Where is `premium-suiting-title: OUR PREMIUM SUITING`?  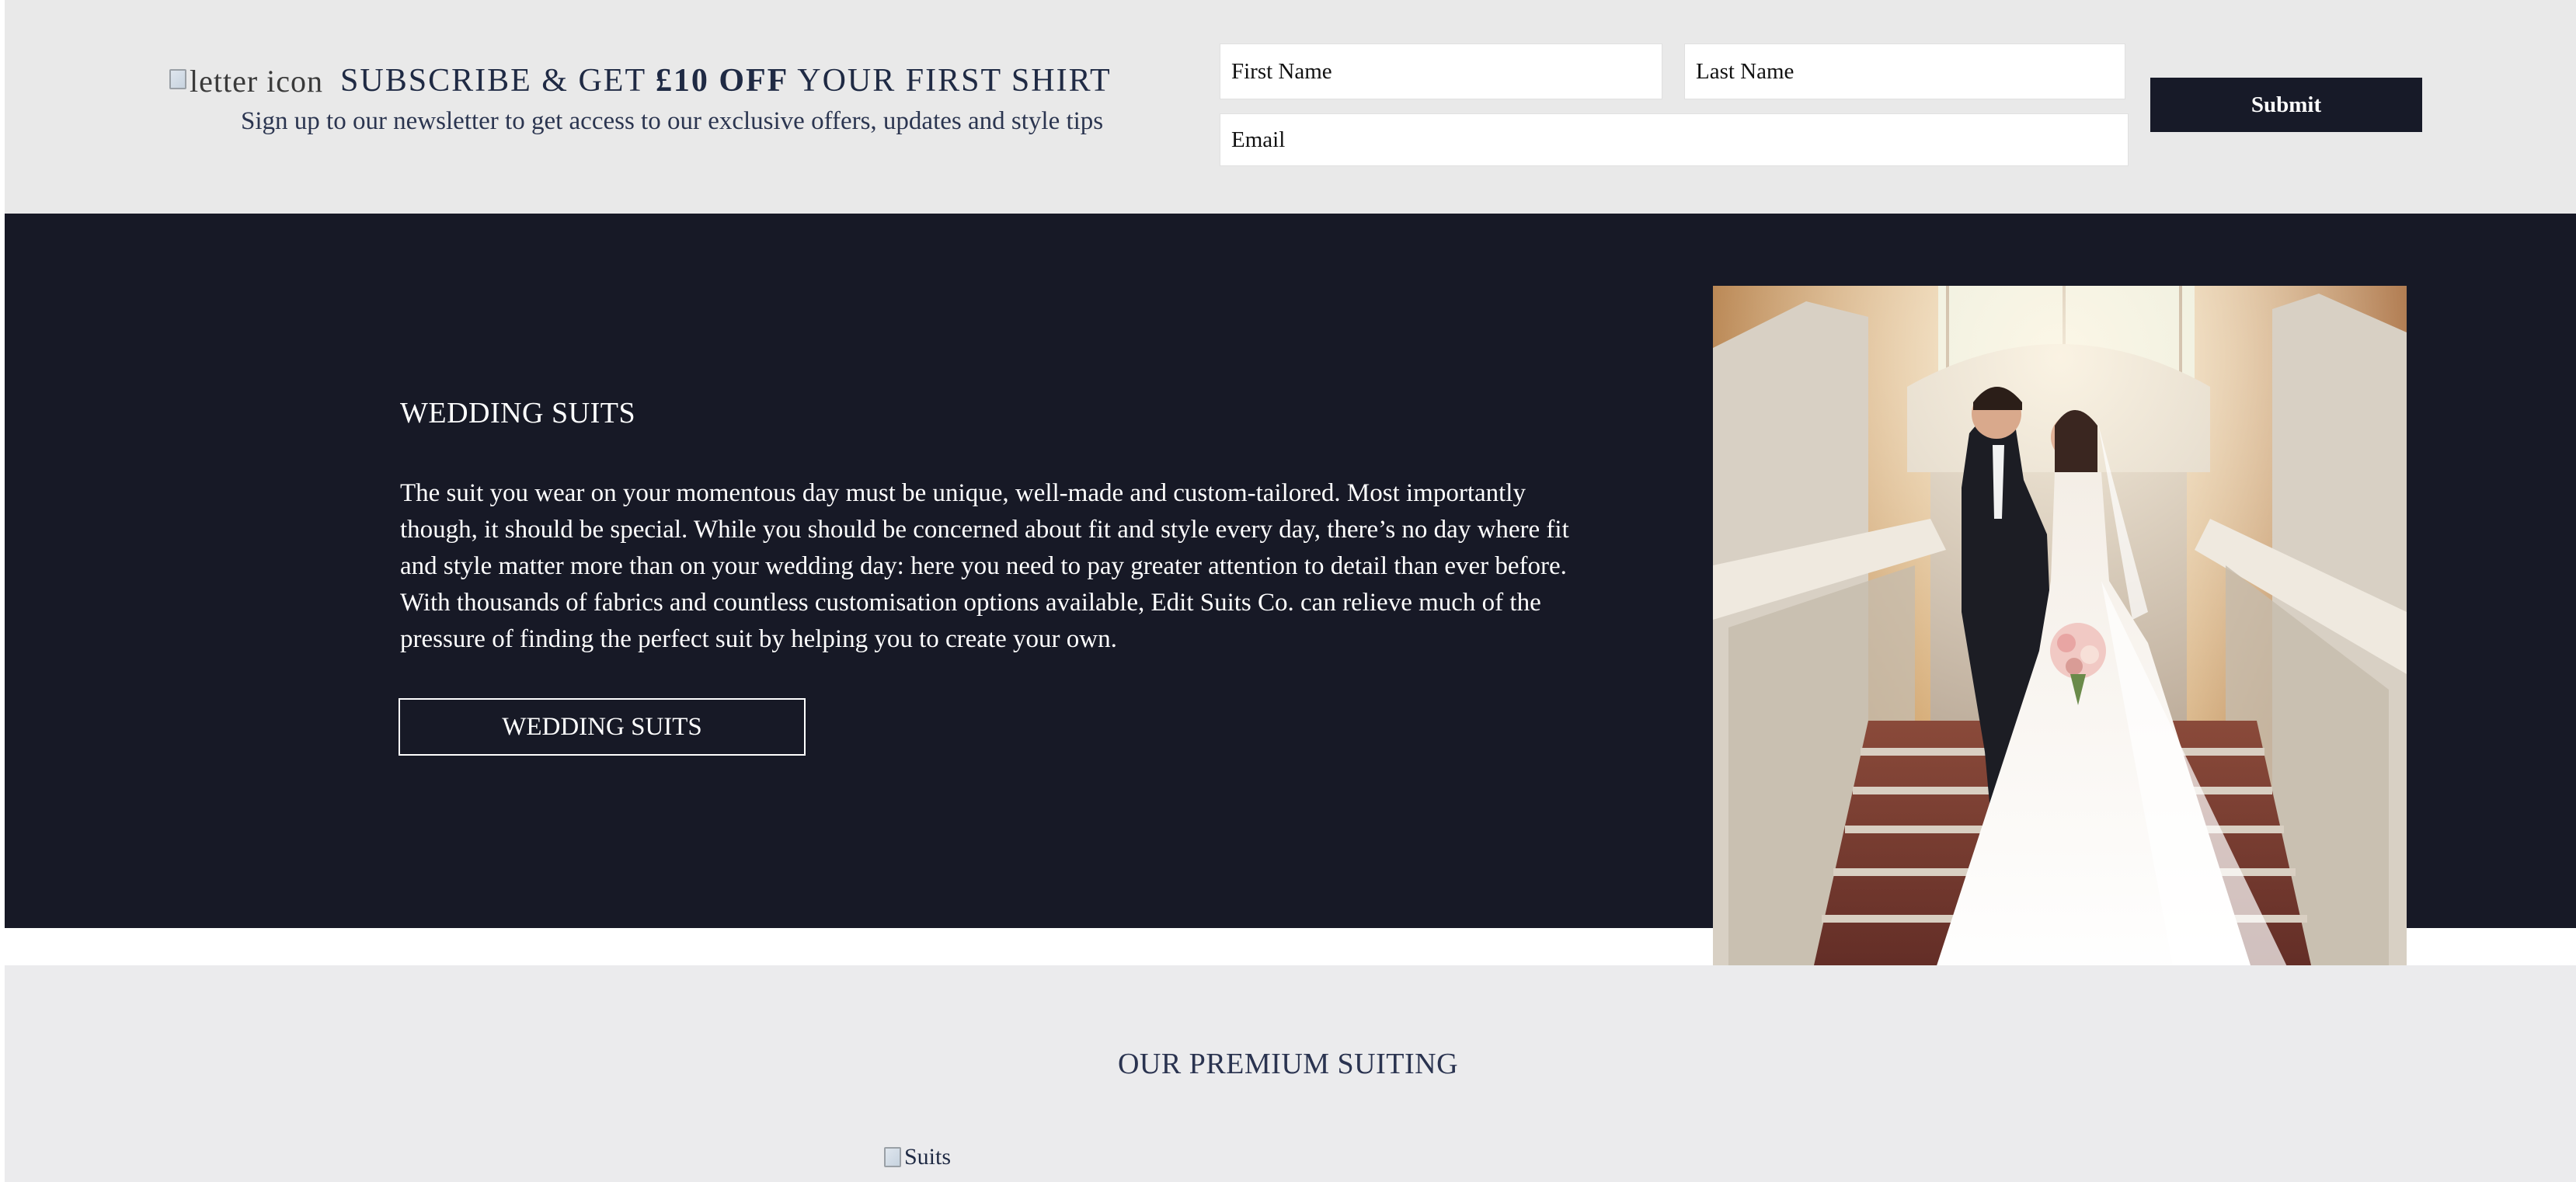
premium-suiting-title: OUR PREMIUM SUITING is located at coordinates (1288, 1064).